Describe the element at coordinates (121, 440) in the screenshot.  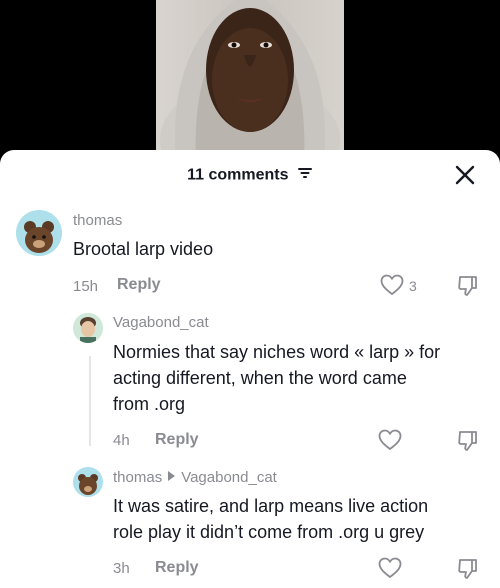
I see `comment-timestamp: 4h` at that location.